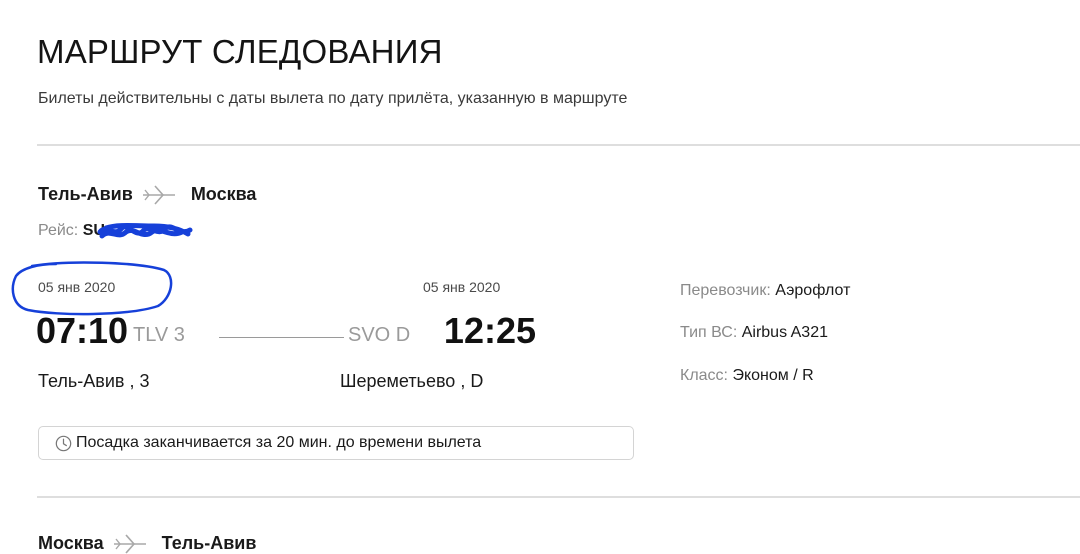 The height and width of the screenshot is (554, 1080). I want to click on route-to-city: Москва, so click(223, 194).